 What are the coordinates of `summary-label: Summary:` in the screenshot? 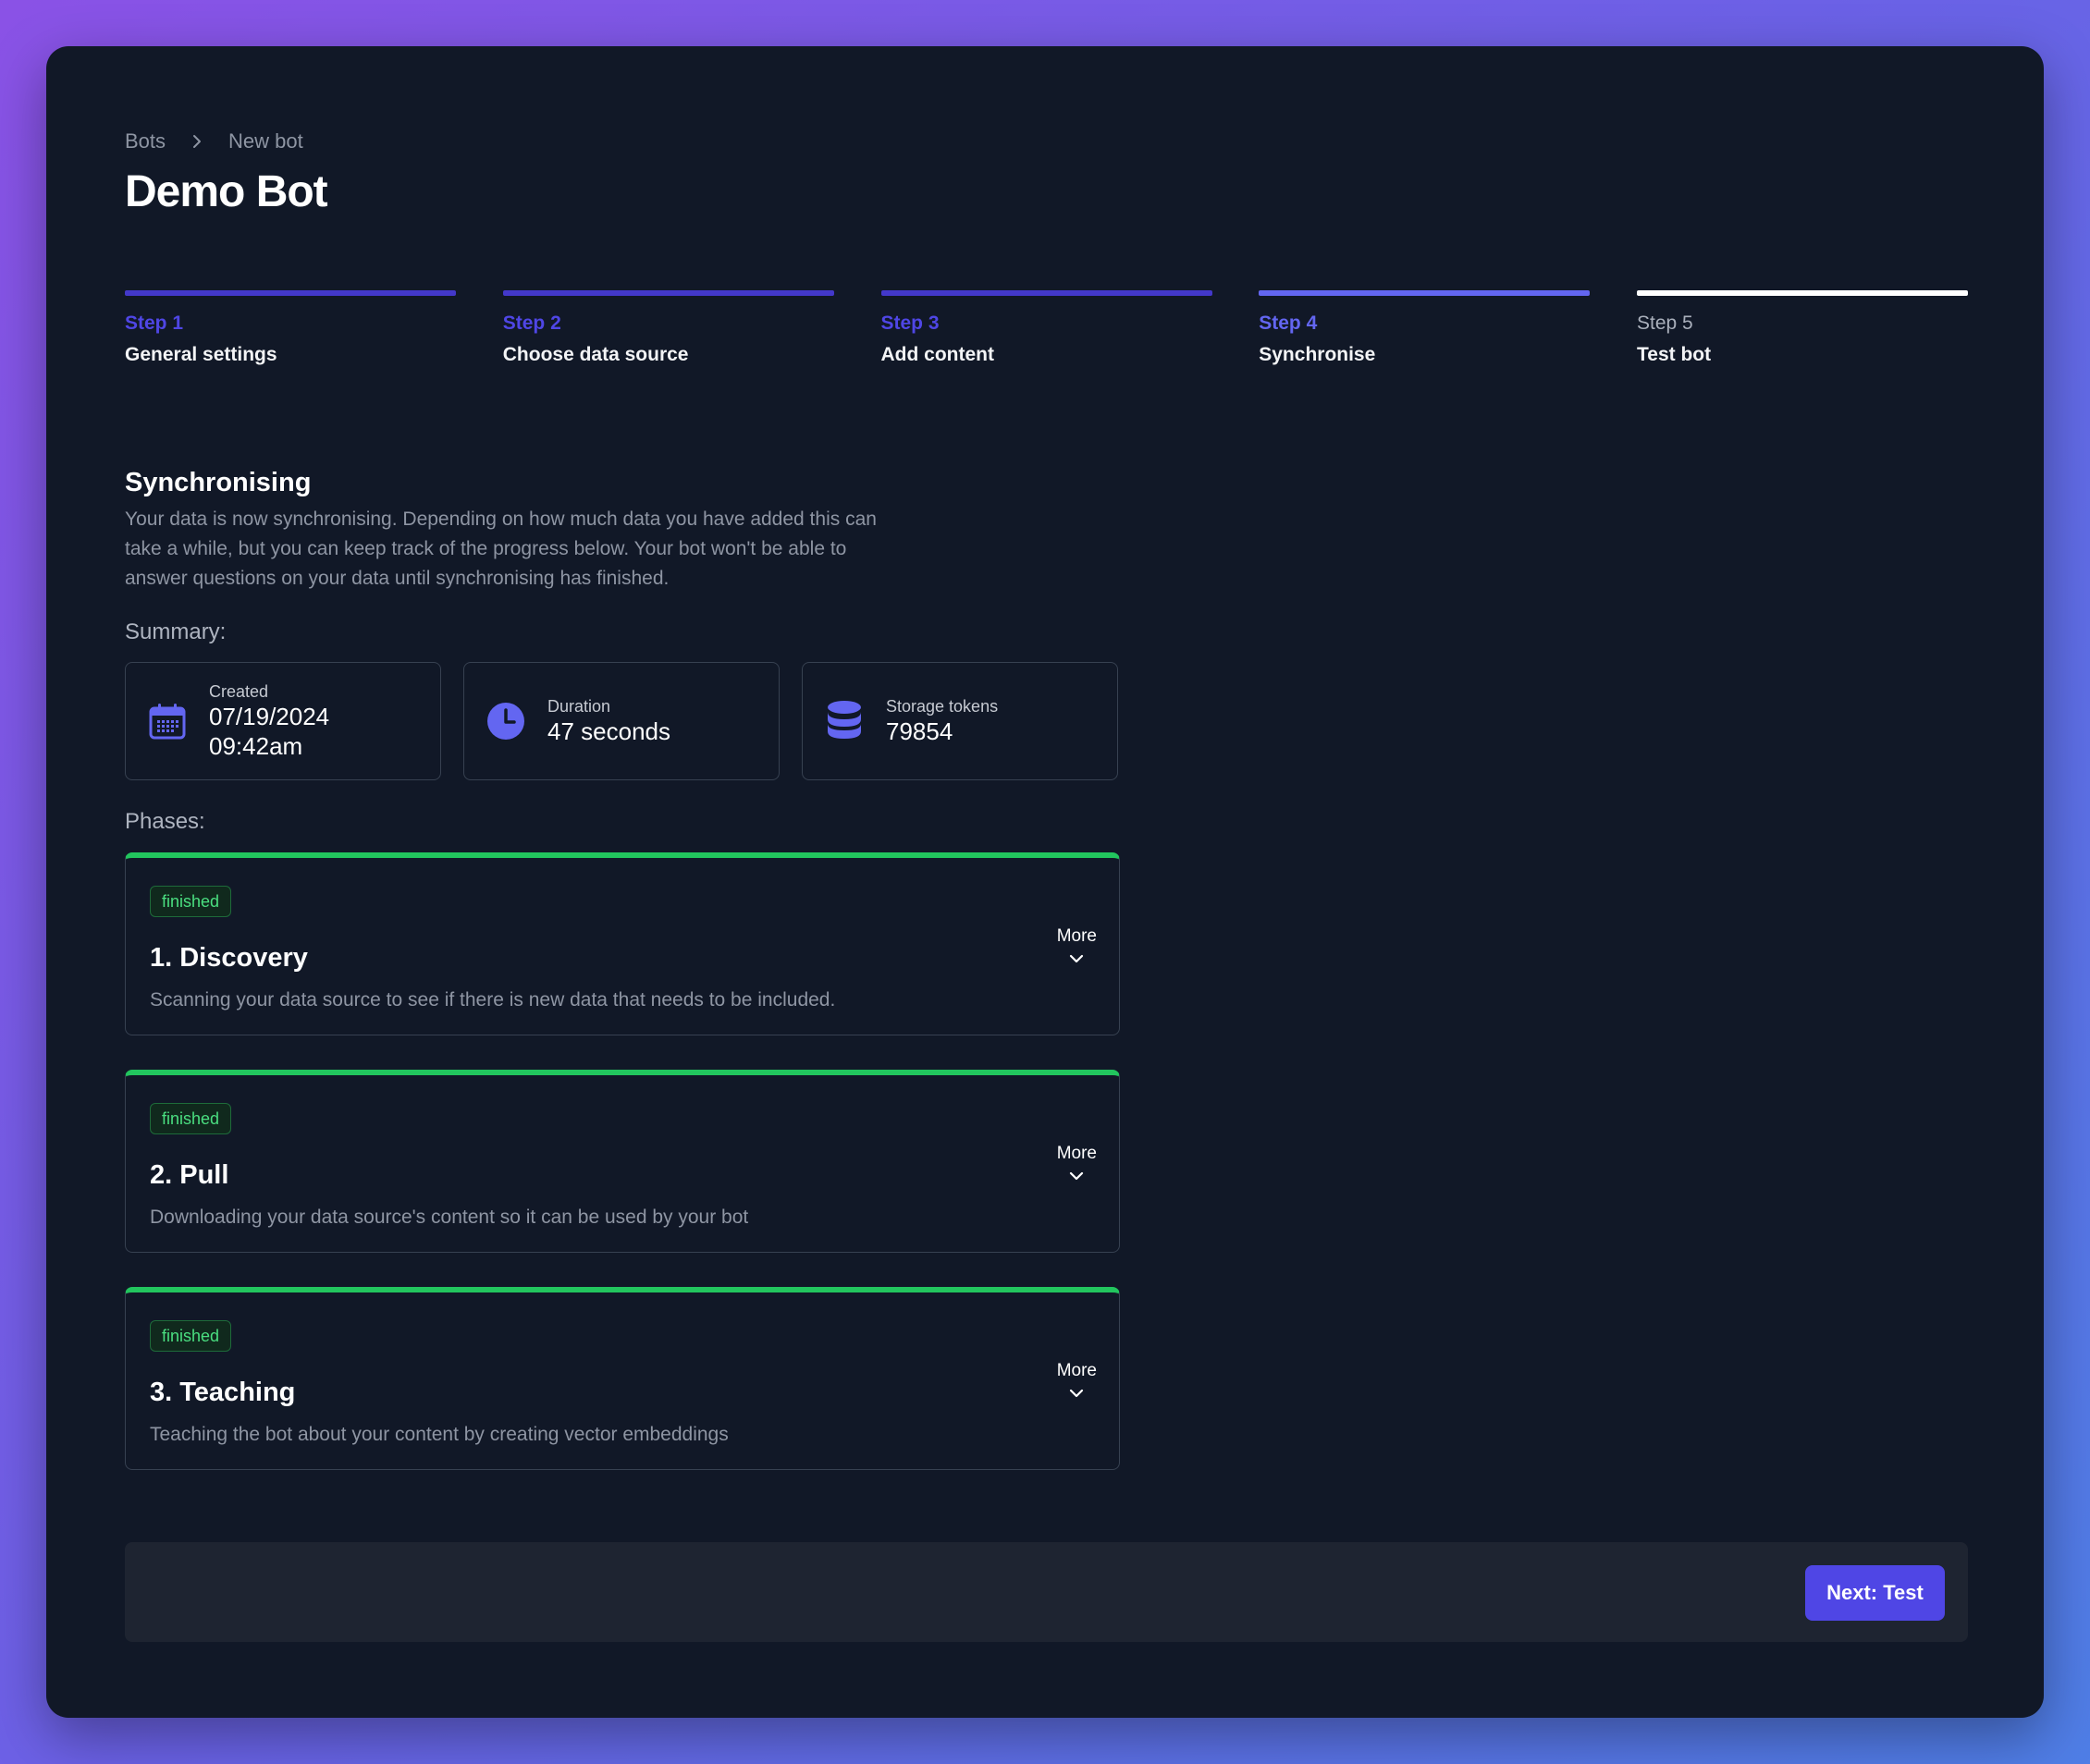 It's located at (176, 632).